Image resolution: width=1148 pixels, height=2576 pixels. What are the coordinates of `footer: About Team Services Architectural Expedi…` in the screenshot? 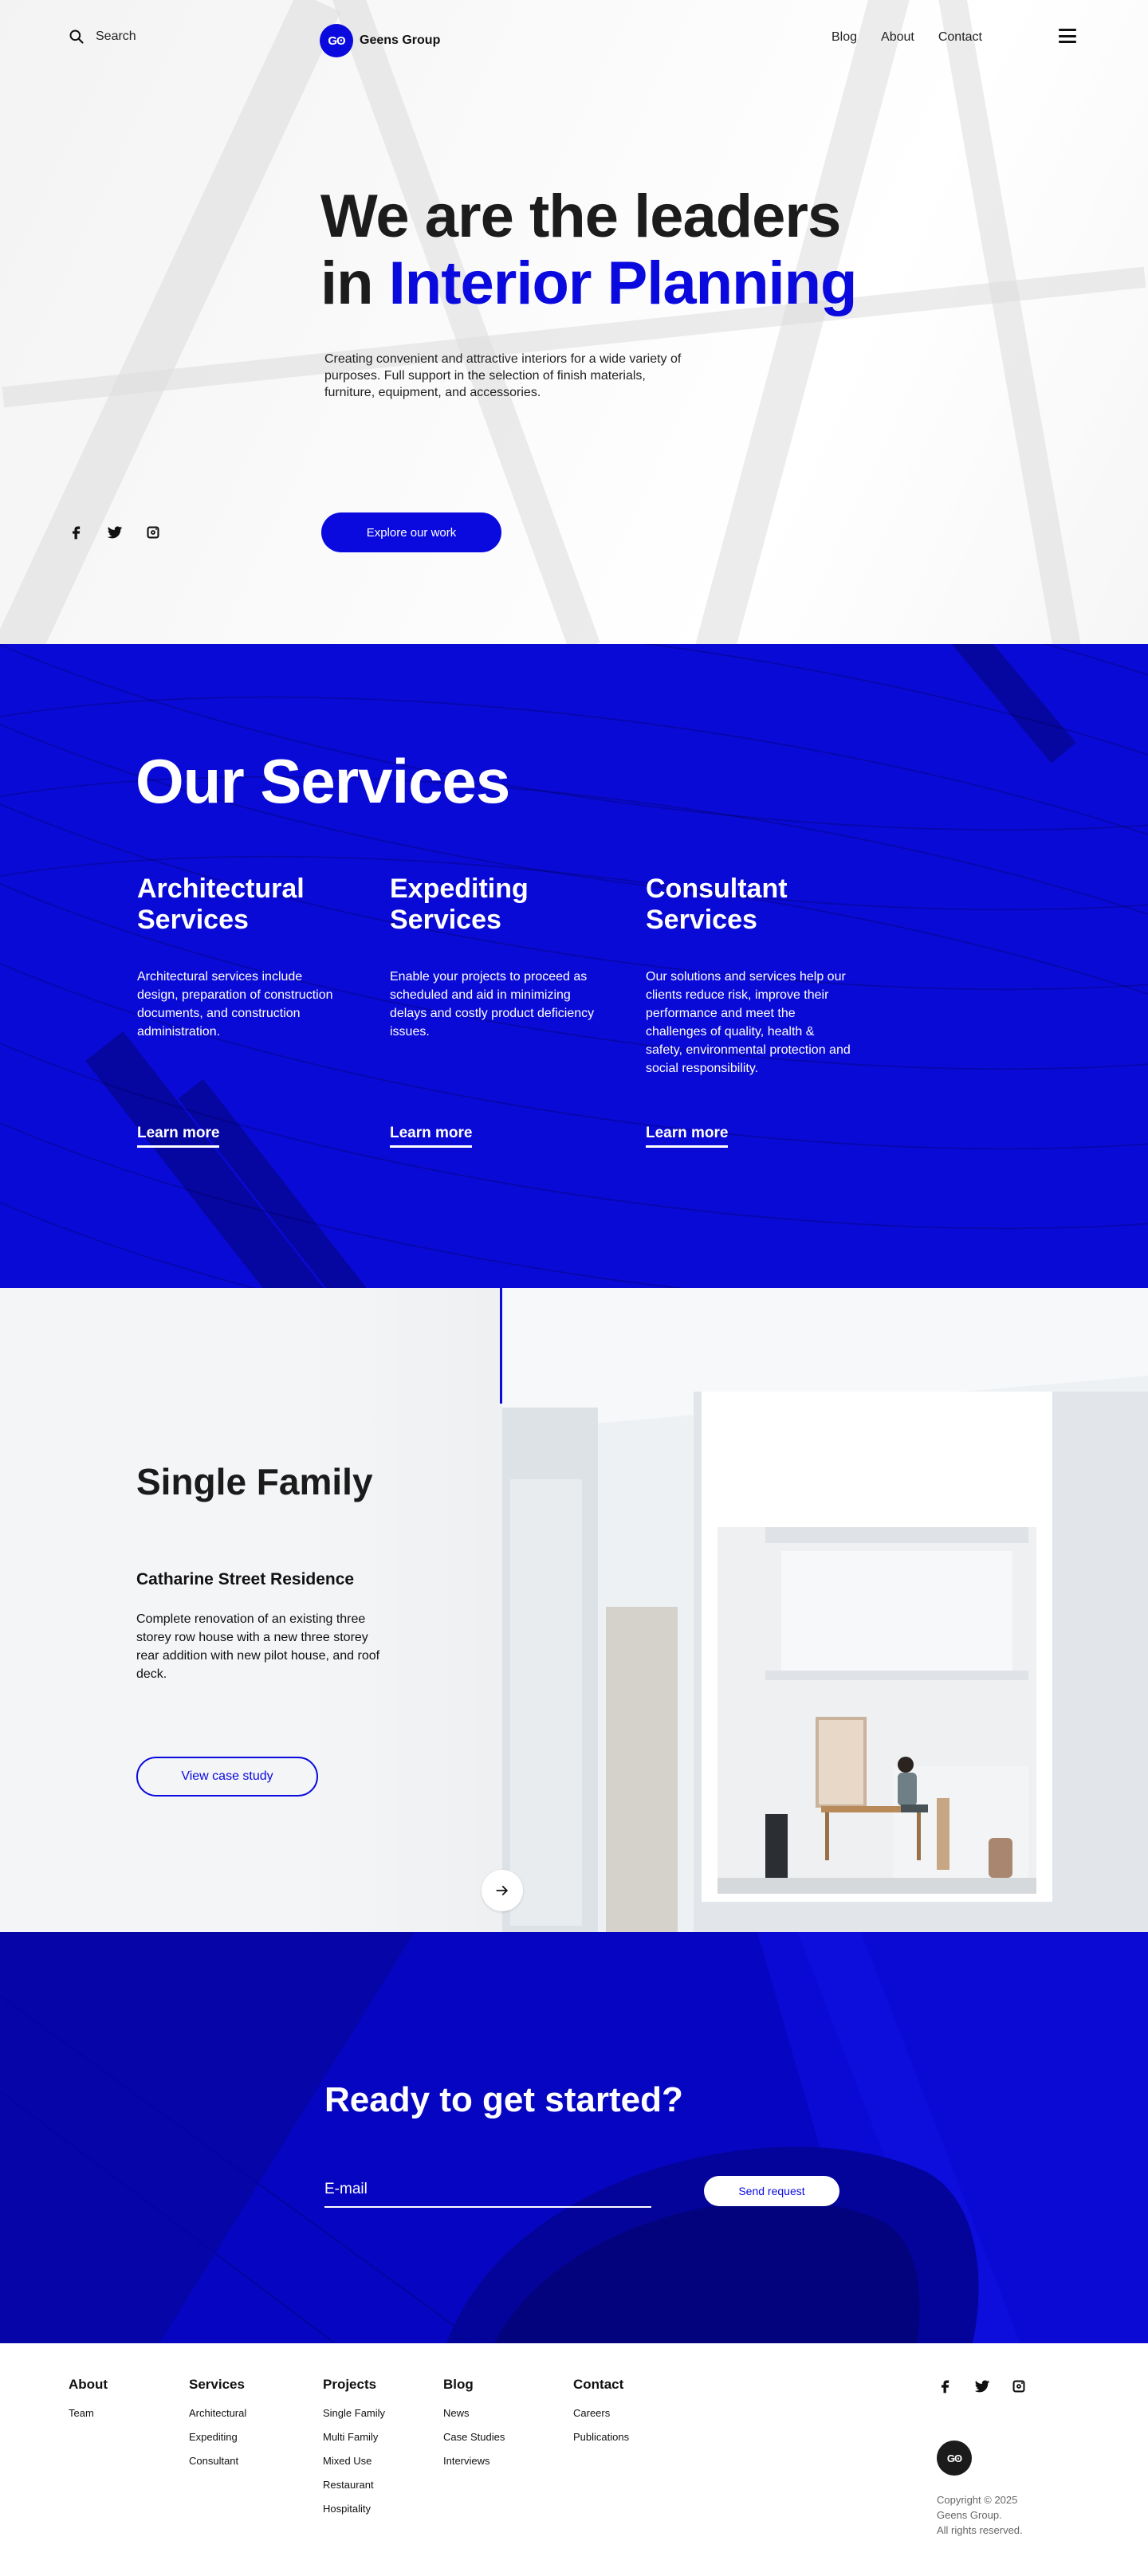 It's located at (574, 2459).